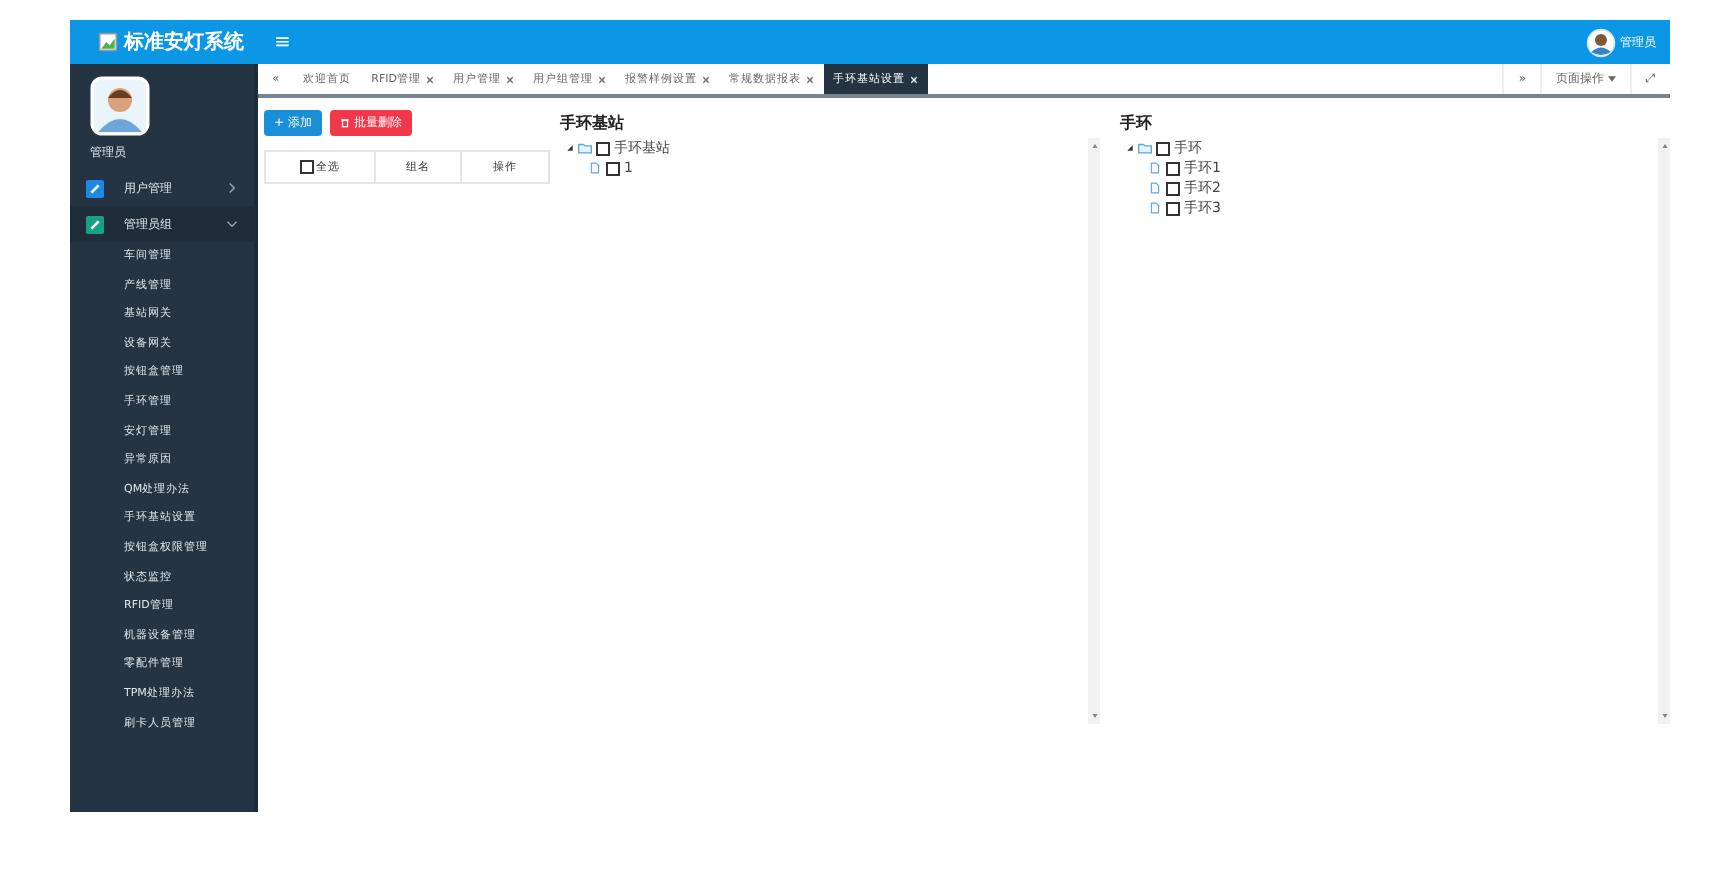 The height and width of the screenshot is (882, 1720). Describe the element at coordinates (1137, 124) in the screenshot. I see `tree-title: 手环` at that location.